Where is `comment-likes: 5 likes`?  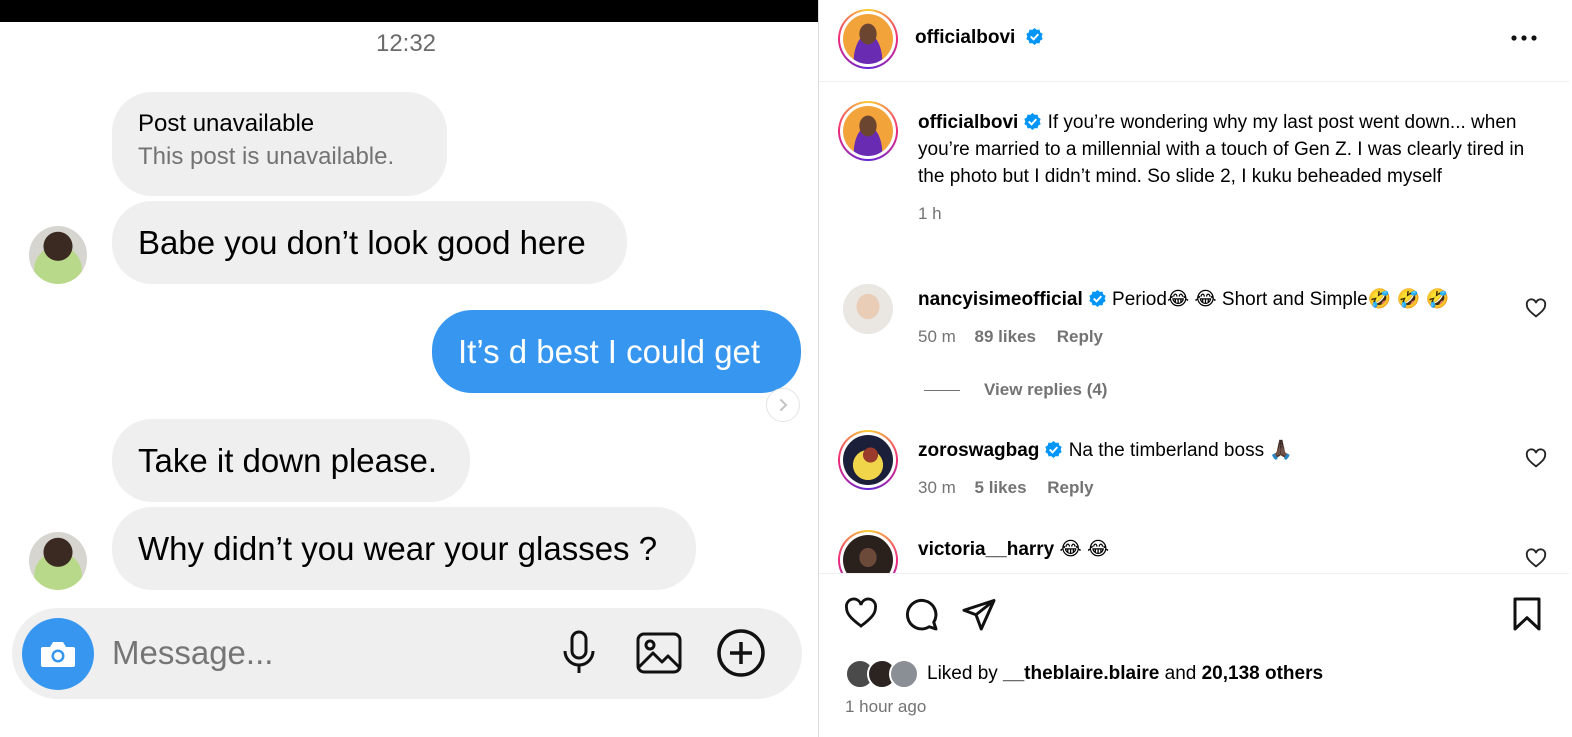
comment-likes: 5 likes is located at coordinates (1001, 487).